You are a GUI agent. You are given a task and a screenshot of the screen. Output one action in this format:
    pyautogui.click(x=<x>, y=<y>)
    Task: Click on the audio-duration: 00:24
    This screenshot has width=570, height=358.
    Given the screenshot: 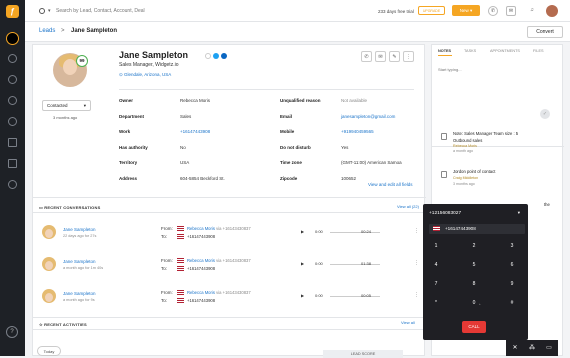 What is the action you would take?
    pyautogui.click(x=366, y=231)
    